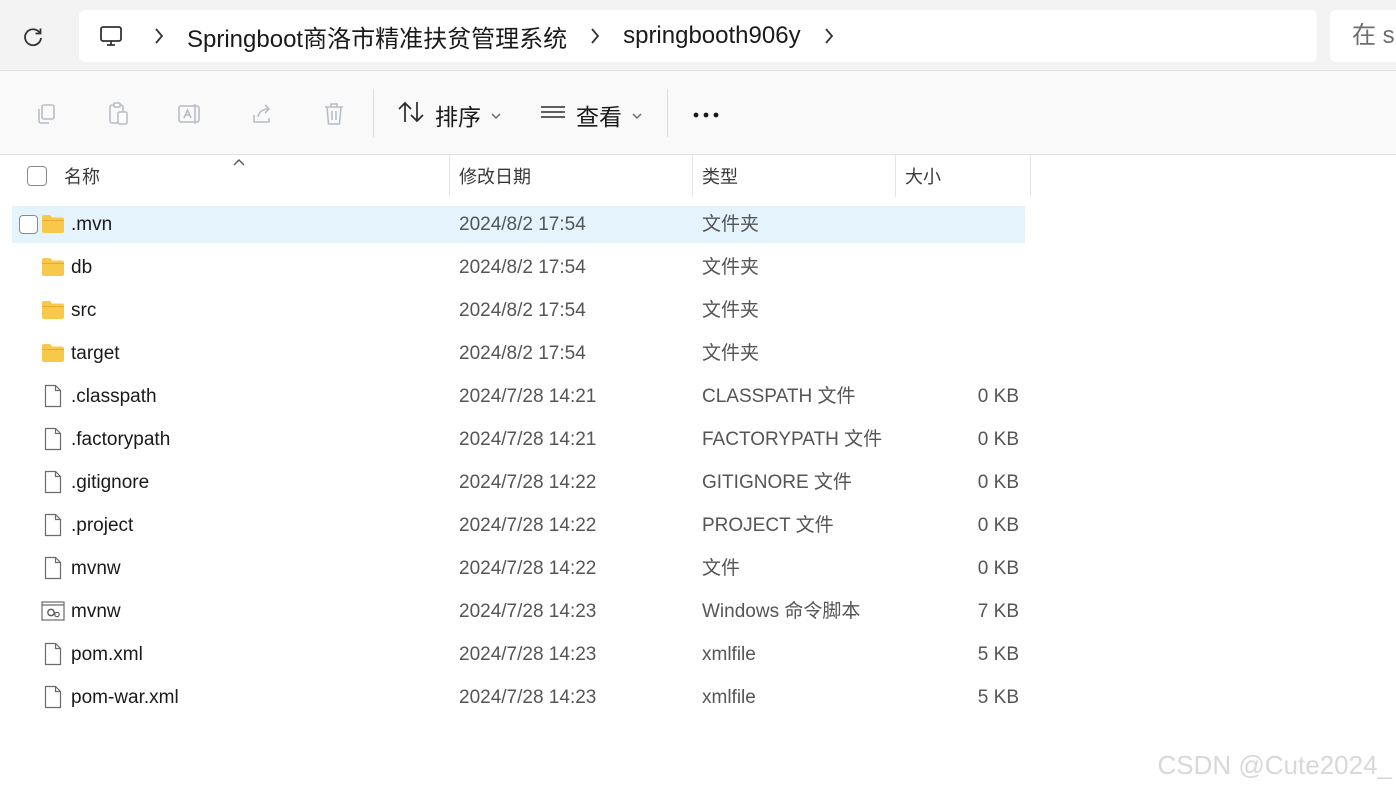  I want to click on column-header-type: 类型, so click(720, 176).